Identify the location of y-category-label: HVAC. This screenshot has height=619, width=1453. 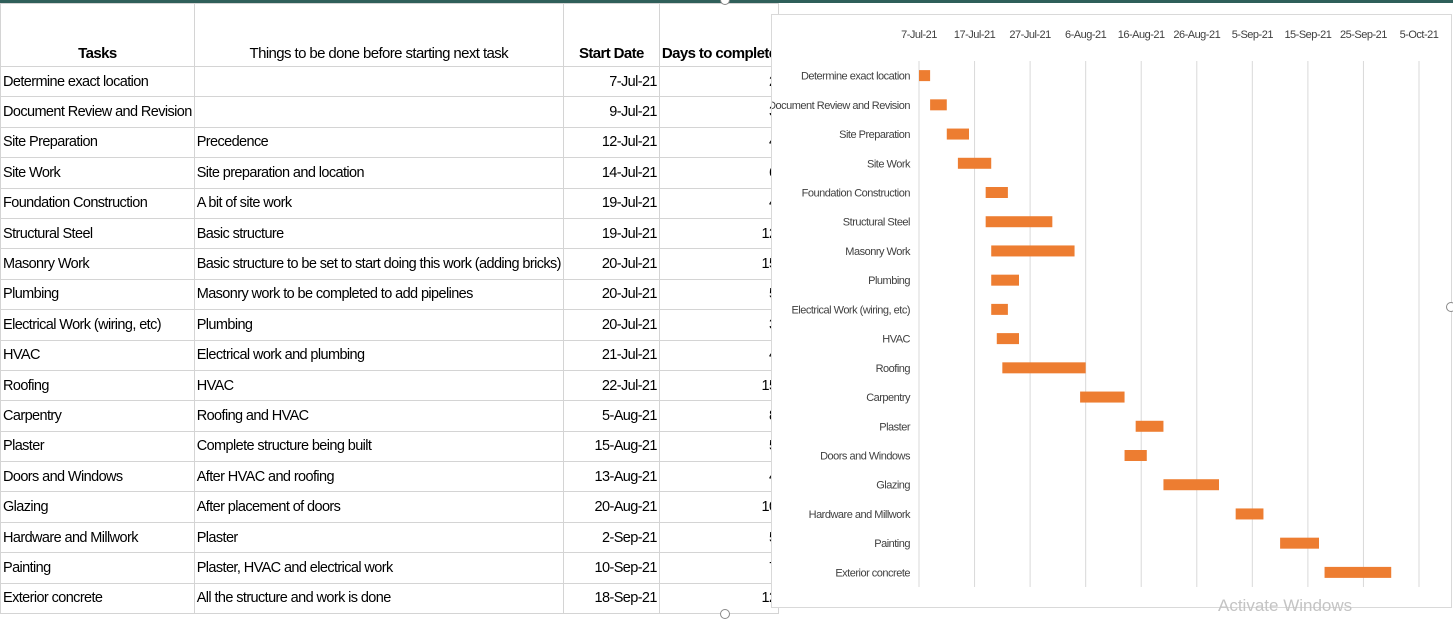
(896, 340).